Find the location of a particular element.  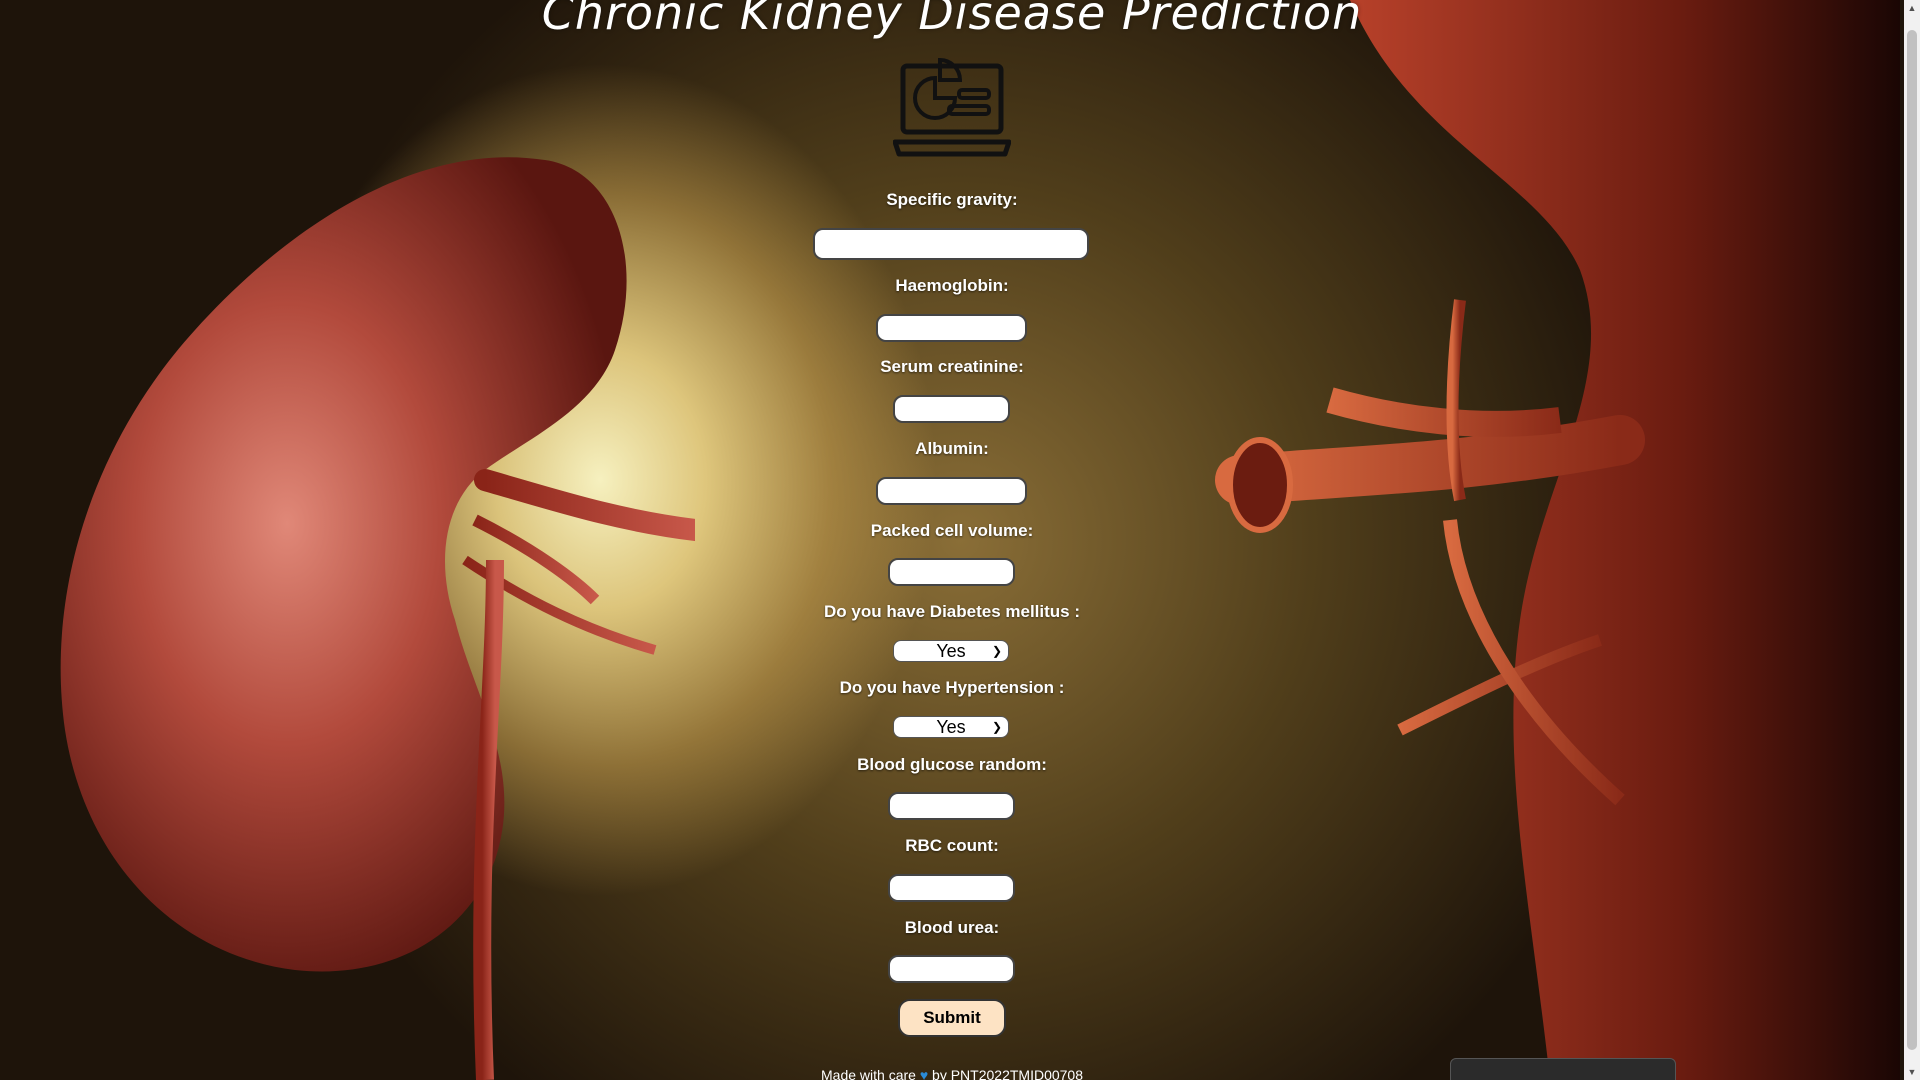

scrollbar-thumb is located at coordinates (1912, 540).